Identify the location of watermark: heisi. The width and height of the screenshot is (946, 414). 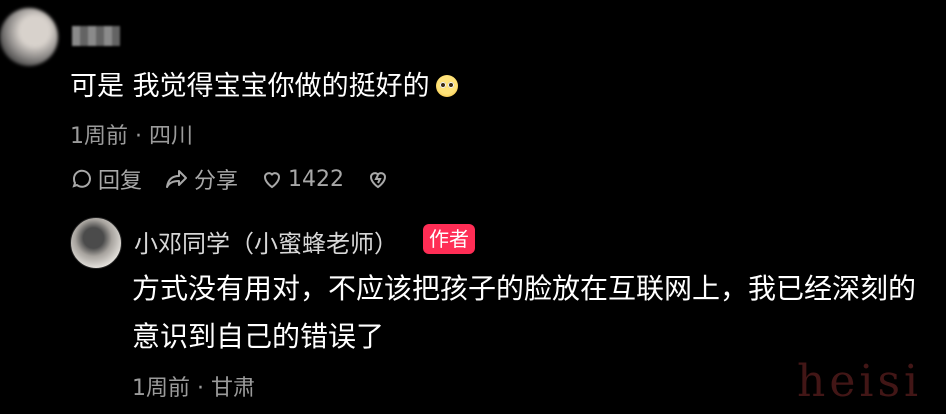
(860, 381).